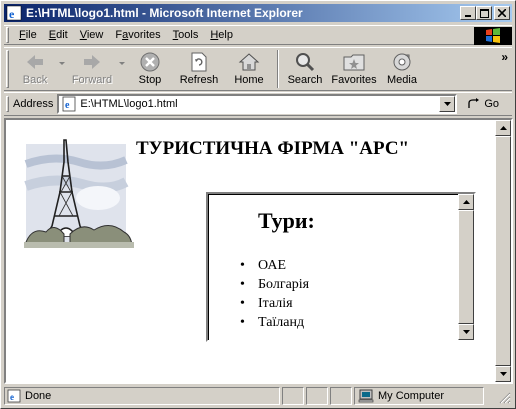 The height and width of the screenshot is (409, 516). What do you see at coordinates (468, 16) in the screenshot?
I see `minimize-icon` at bounding box center [468, 16].